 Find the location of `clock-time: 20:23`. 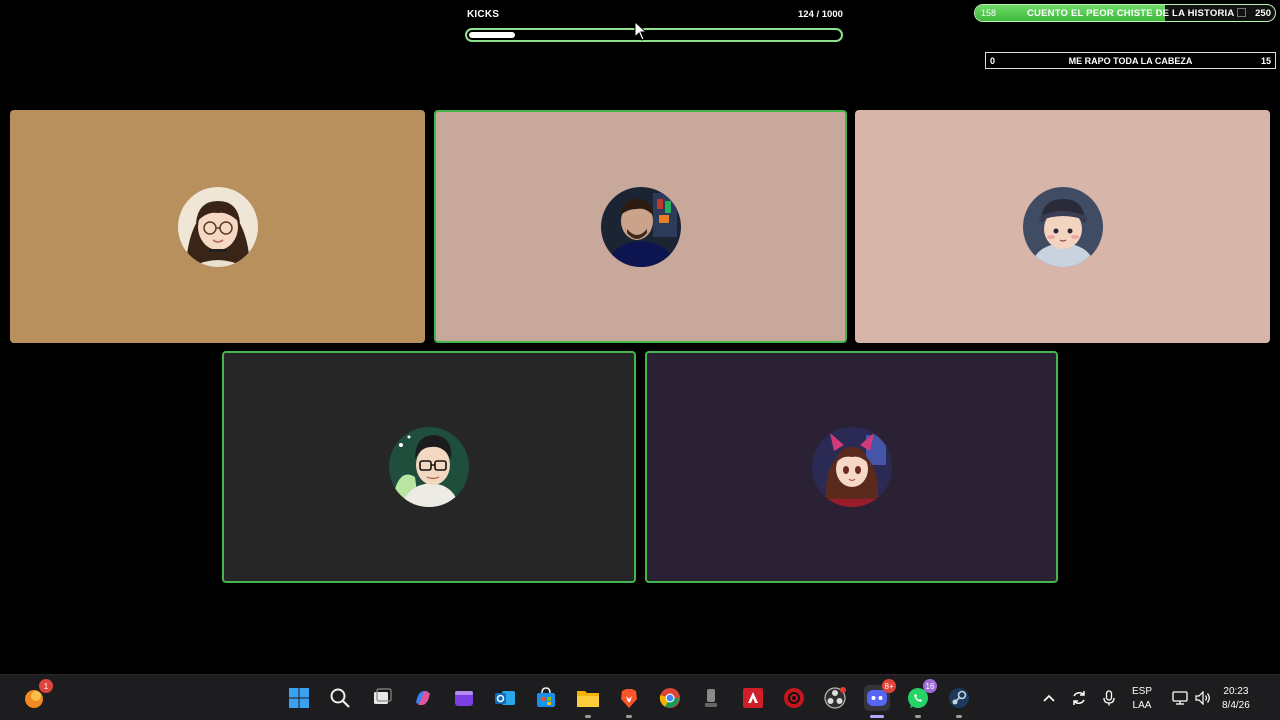

clock-time: 20:23 is located at coordinates (1236, 691).